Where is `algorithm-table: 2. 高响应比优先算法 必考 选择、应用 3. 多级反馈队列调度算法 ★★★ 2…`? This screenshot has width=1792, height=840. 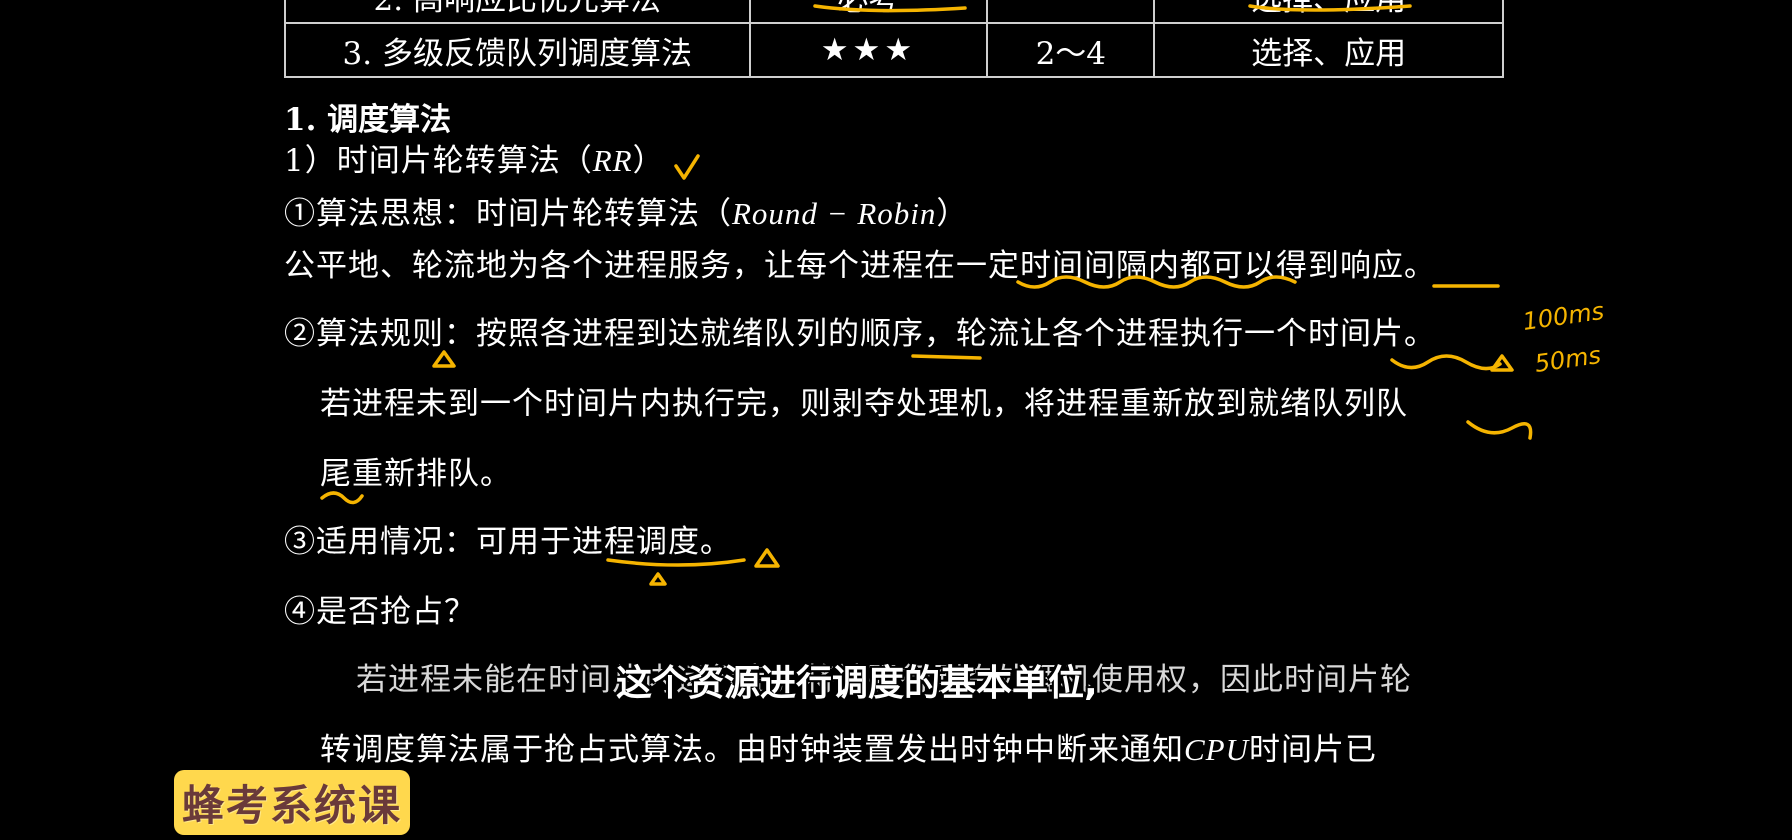
algorithm-table: 2. 高响应比优先算法 必考 选择、应用 3. 多级反馈队列调度算法 ★★★ 2… is located at coordinates (894, 39).